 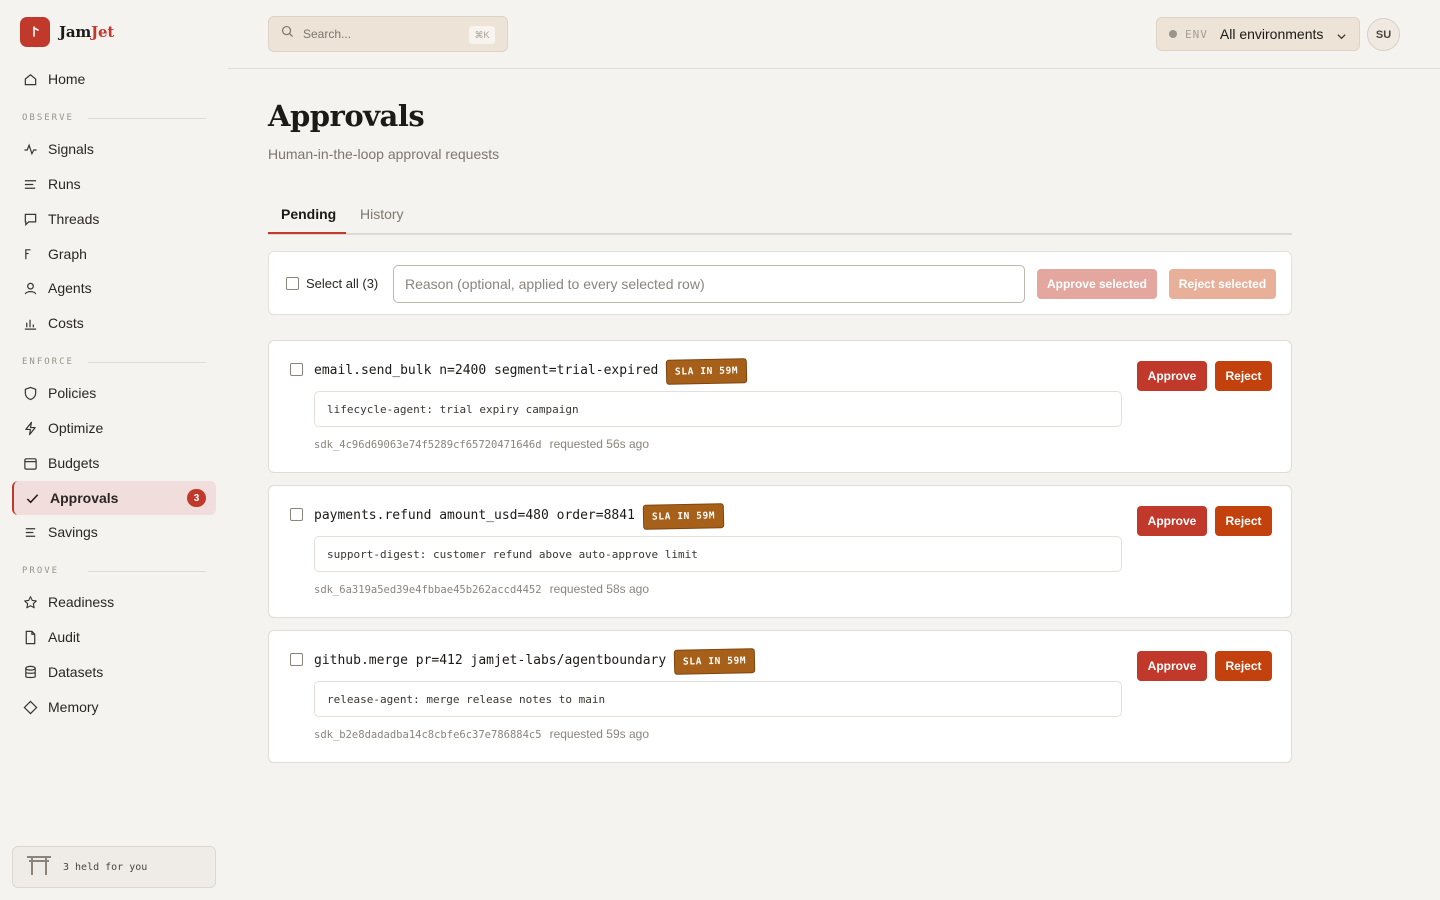 I want to click on brand: JamJet, so click(x=67, y=32).